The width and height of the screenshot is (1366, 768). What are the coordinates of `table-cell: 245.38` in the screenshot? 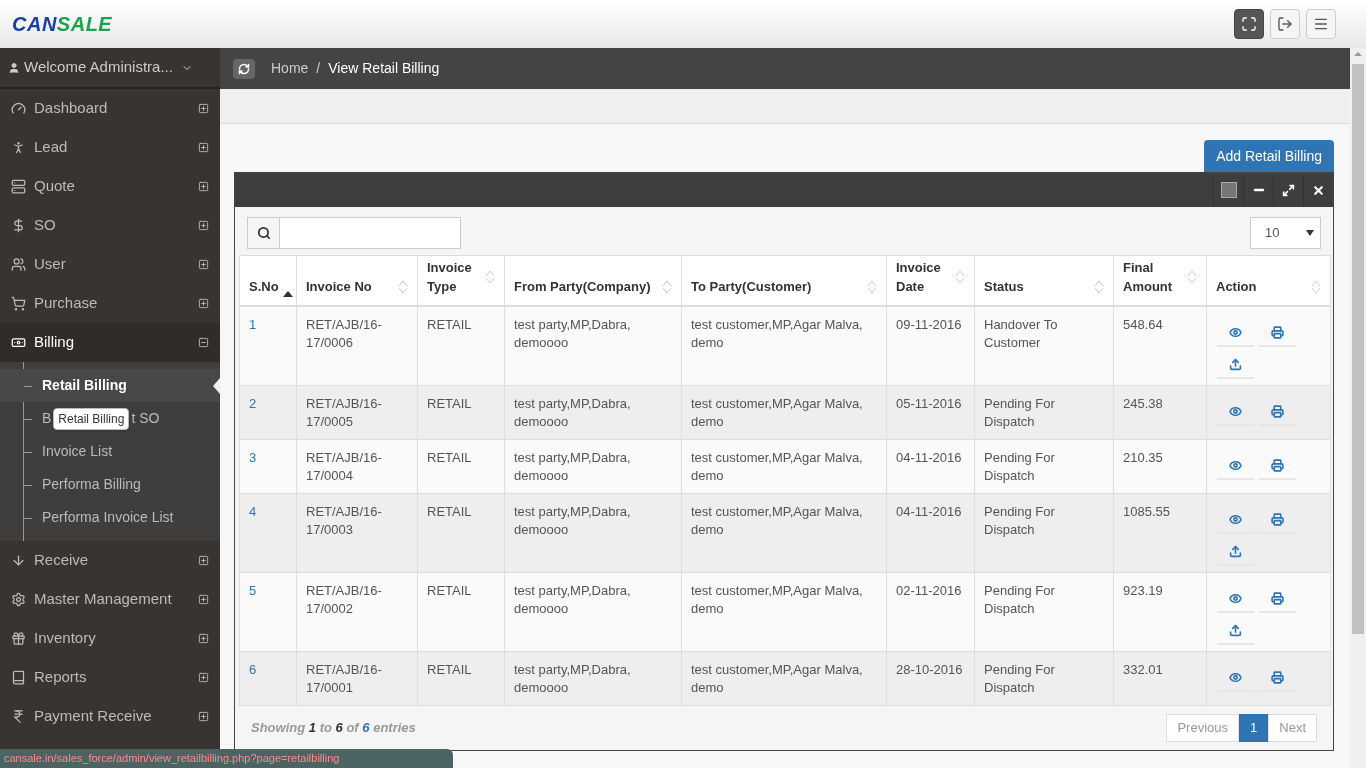 It's located at (1160, 412).